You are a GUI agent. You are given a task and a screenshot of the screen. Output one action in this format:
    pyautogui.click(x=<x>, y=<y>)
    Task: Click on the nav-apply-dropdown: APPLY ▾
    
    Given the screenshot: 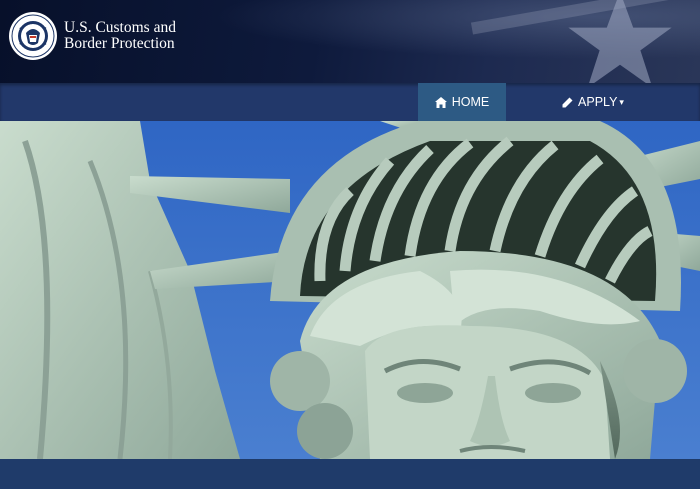 What is the action you would take?
    pyautogui.click(x=593, y=102)
    